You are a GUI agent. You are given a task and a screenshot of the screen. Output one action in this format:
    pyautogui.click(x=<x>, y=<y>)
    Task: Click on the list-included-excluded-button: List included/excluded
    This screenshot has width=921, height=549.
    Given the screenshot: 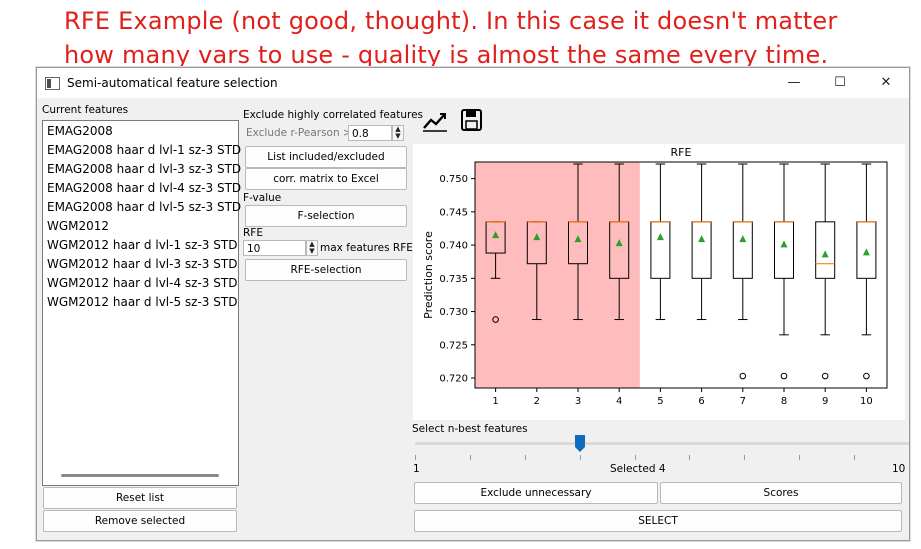 What is the action you would take?
    pyautogui.click(x=326, y=157)
    